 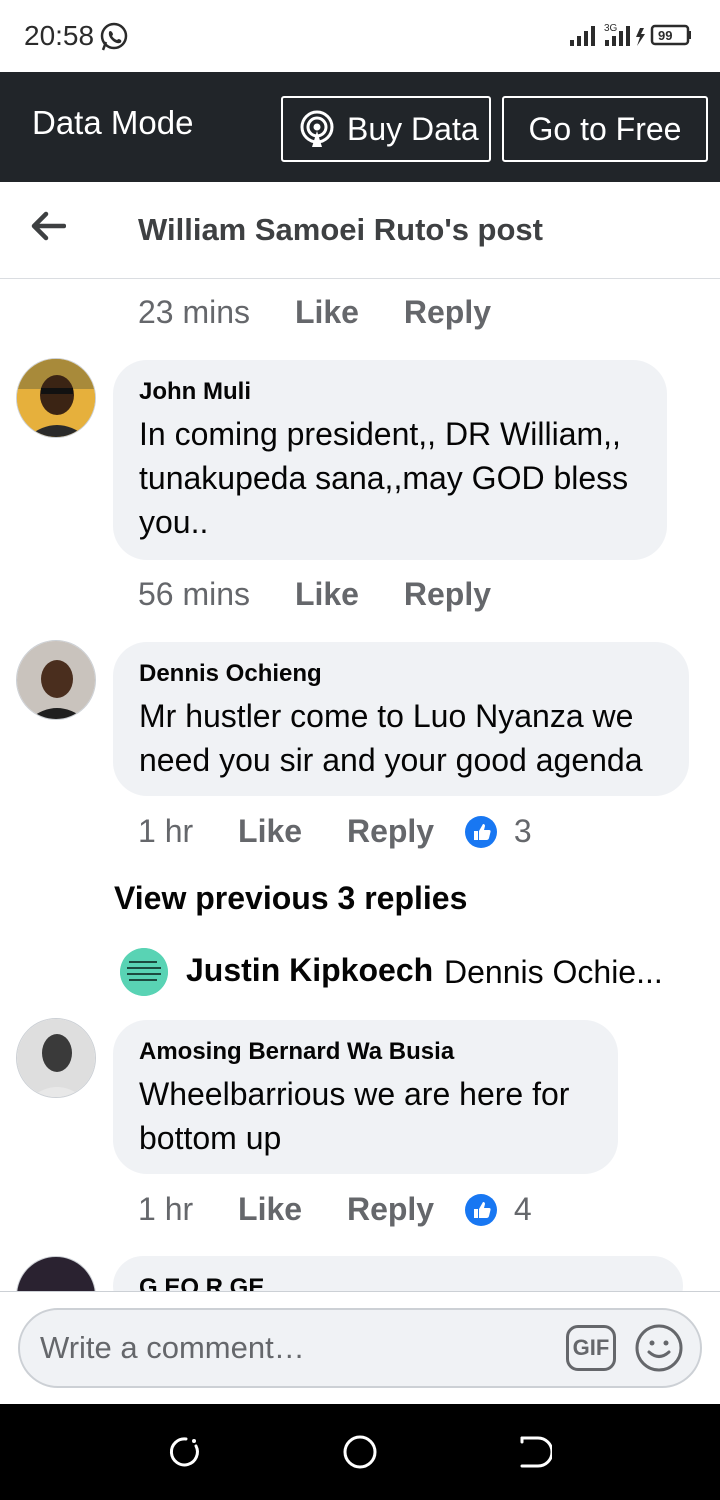 What do you see at coordinates (210, 1138) in the screenshot?
I see `comment-line: bottom up` at bounding box center [210, 1138].